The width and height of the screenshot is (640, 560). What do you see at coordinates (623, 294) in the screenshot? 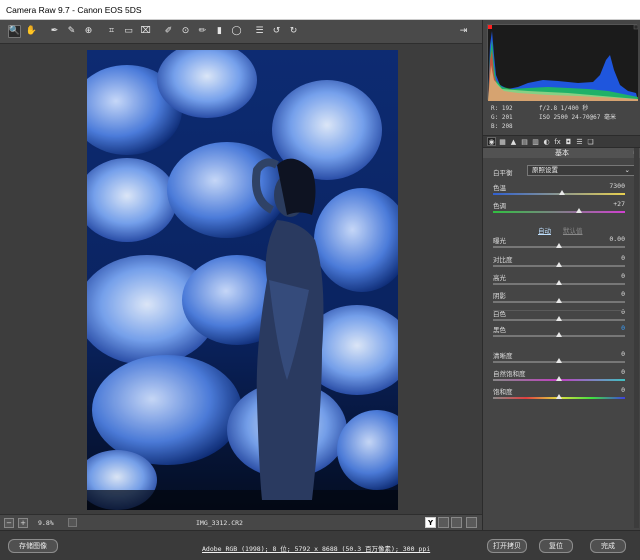
I see `shadows-value: 0` at bounding box center [623, 294].